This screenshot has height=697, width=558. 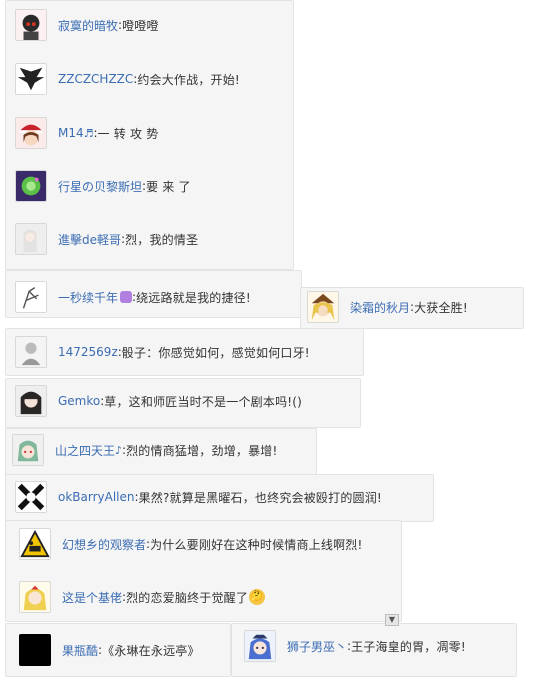 What do you see at coordinates (215, 352) in the screenshot?
I see `comment-text: 骰子：你感觉如何，感觉如何口牙!` at bounding box center [215, 352].